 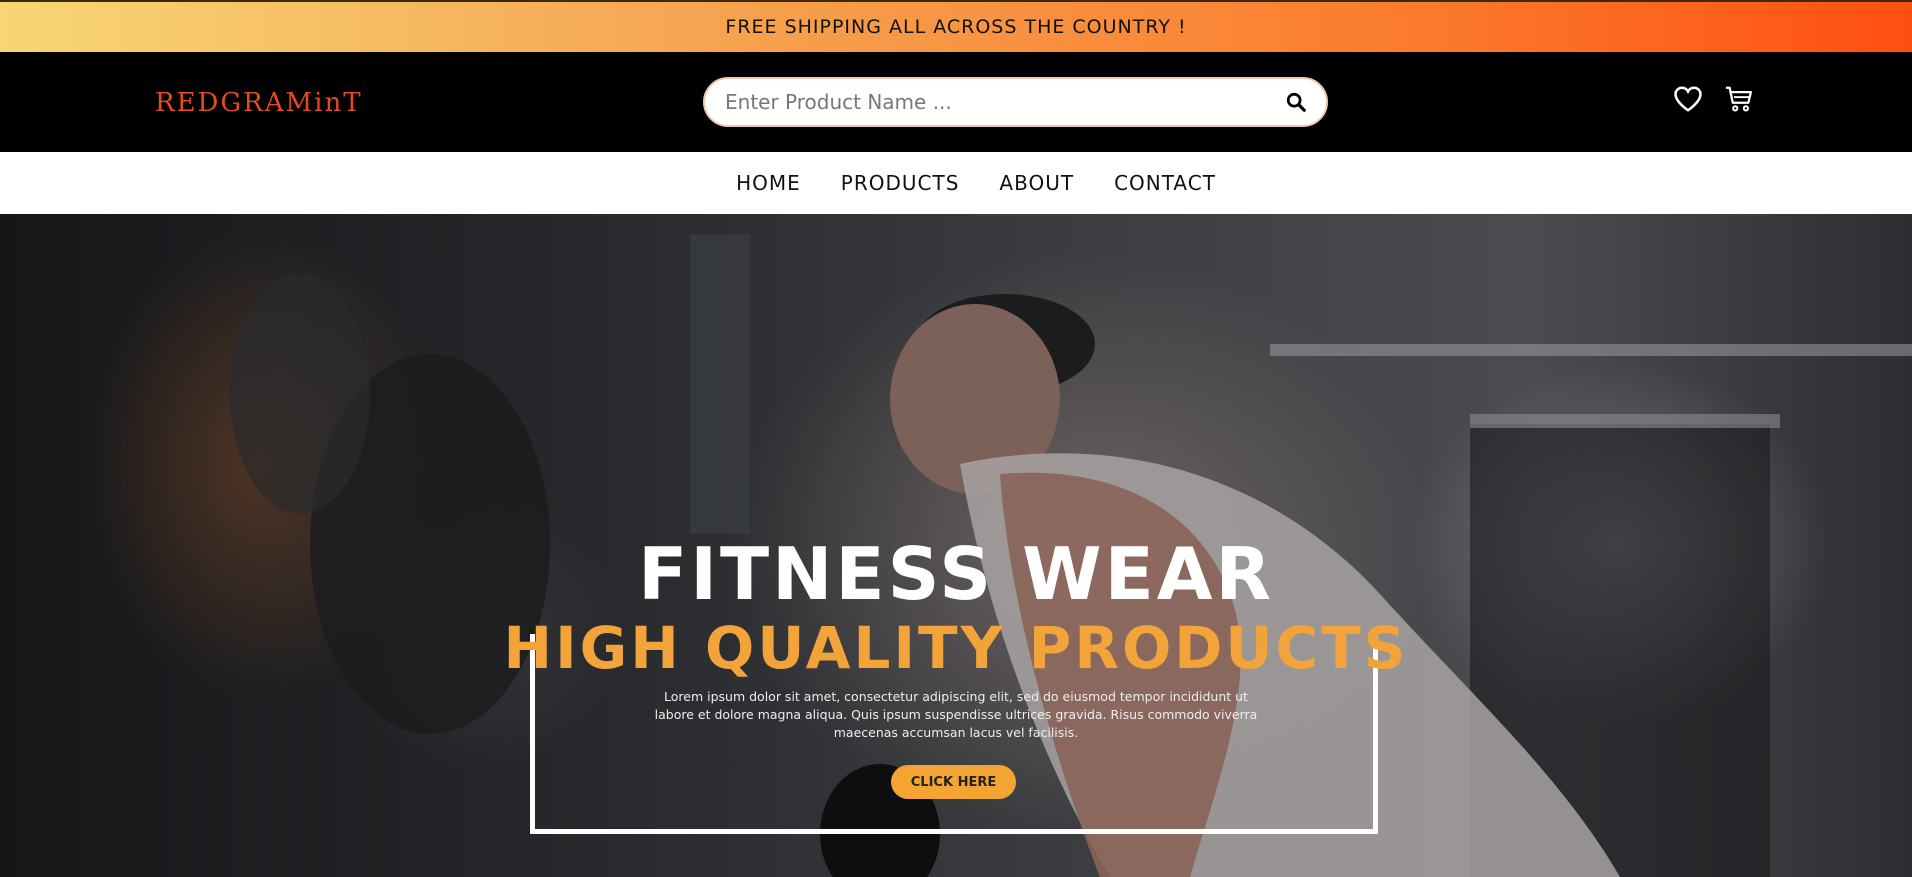 What do you see at coordinates (1165, 183) in the screenshot?
I see `nav-item-contact: CONTACT` at bounding box center [1165, 183].